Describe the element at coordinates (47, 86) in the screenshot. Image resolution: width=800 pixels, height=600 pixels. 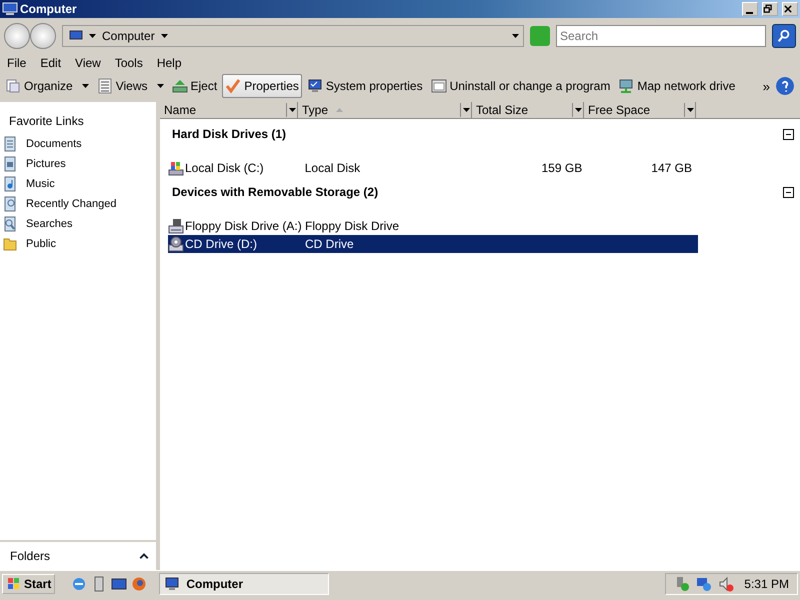
I see `toolbar-button: Organize` at that location.